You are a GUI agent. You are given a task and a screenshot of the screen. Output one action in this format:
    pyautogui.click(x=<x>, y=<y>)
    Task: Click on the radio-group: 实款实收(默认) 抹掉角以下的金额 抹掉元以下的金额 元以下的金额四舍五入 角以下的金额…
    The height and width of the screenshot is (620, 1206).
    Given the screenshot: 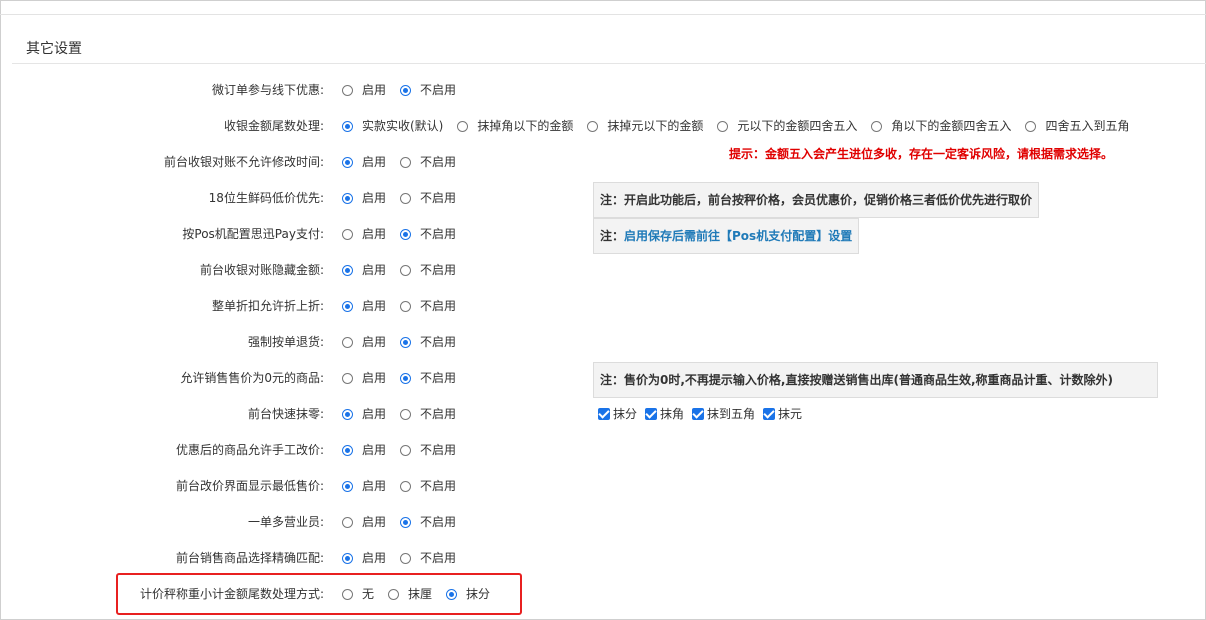 What is the action you would take?
    pyautogui.click(x=742, y=126)
    